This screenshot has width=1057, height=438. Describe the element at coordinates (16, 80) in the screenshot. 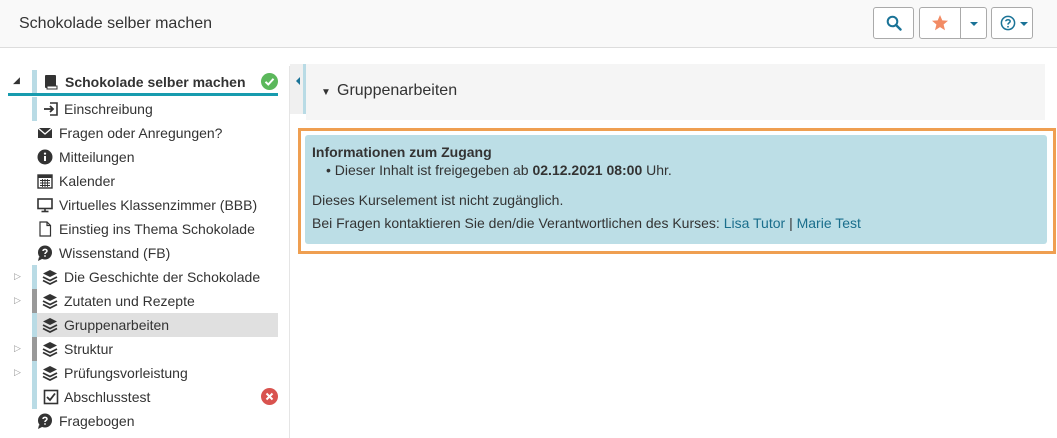

I see `collapse-toggle-icon: ◢` at that location.